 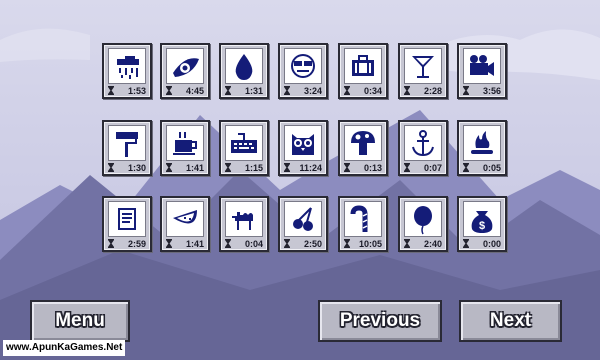 What do you see at coordinates (423, 66) in the screenshot?
I see `cocktail-glass-icon` at bounding box center [423, 66].